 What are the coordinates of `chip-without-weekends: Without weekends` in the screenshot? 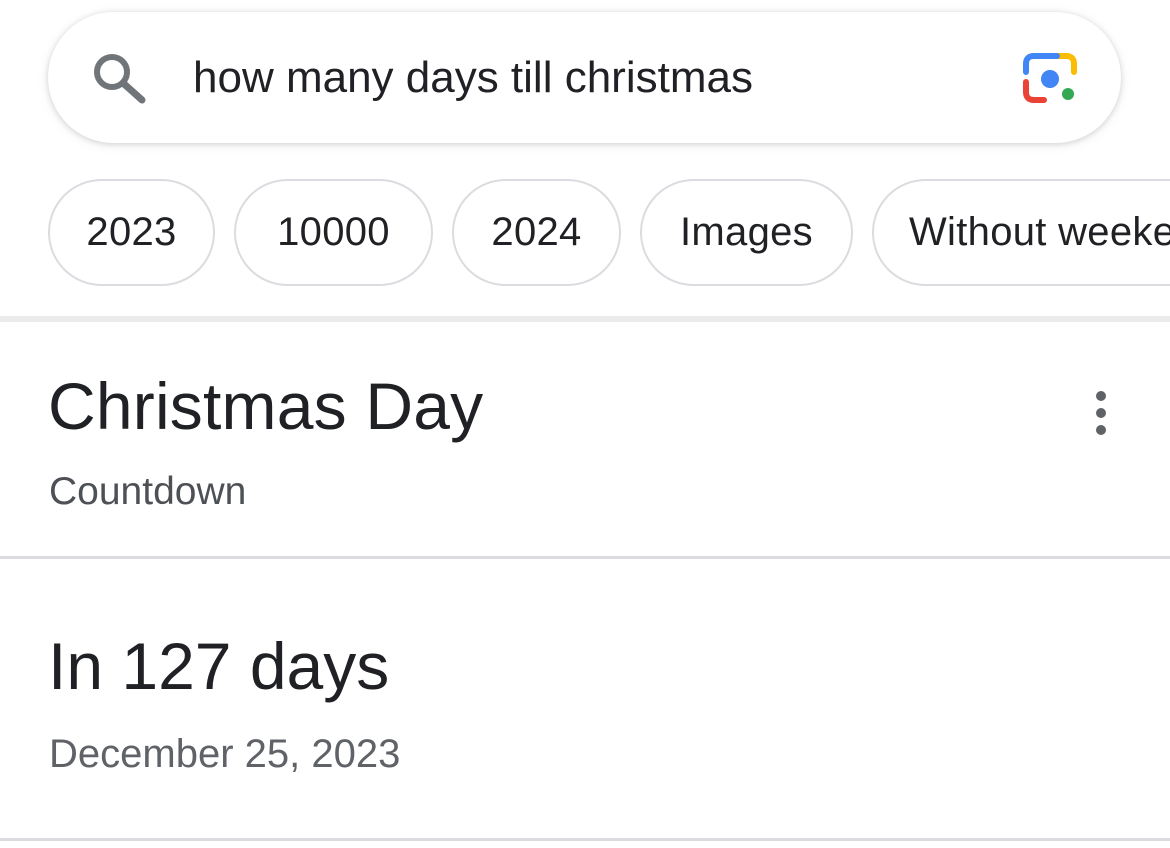 It's located at (1021, 232).